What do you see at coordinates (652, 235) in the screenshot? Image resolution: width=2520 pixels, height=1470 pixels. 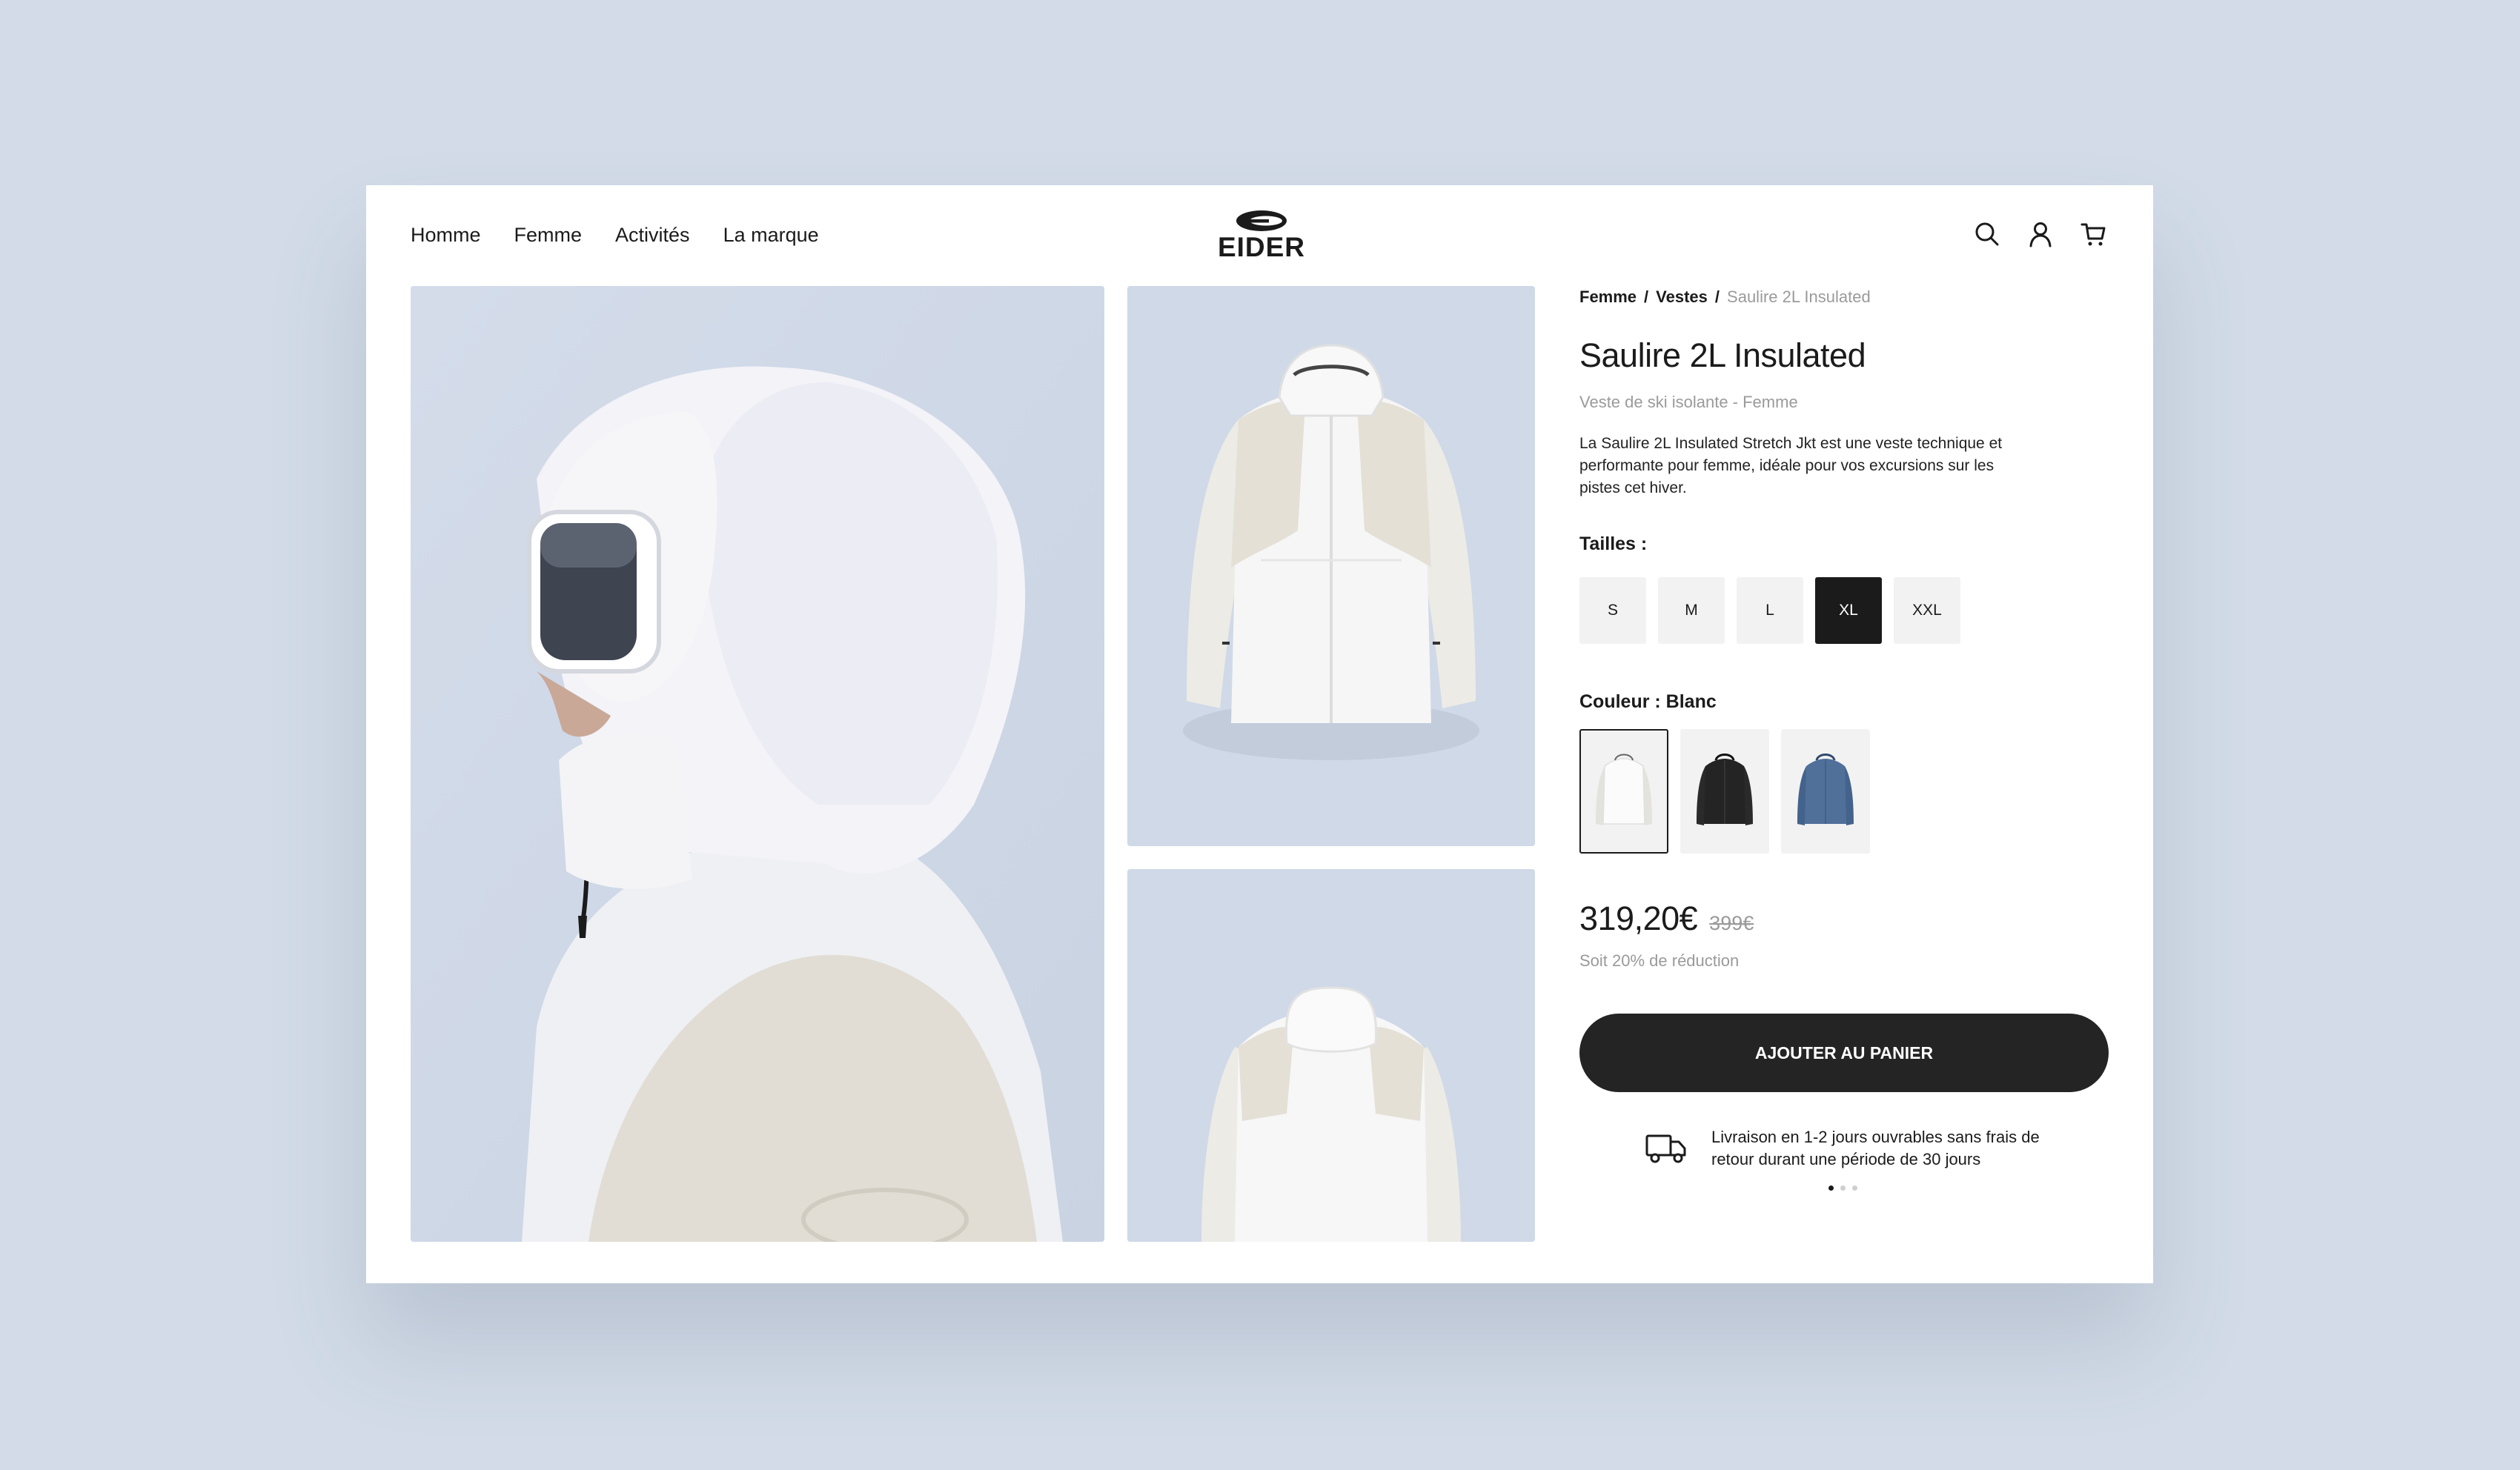 I see `nav-item-activites: Activités` at bounding box center [652, 235].